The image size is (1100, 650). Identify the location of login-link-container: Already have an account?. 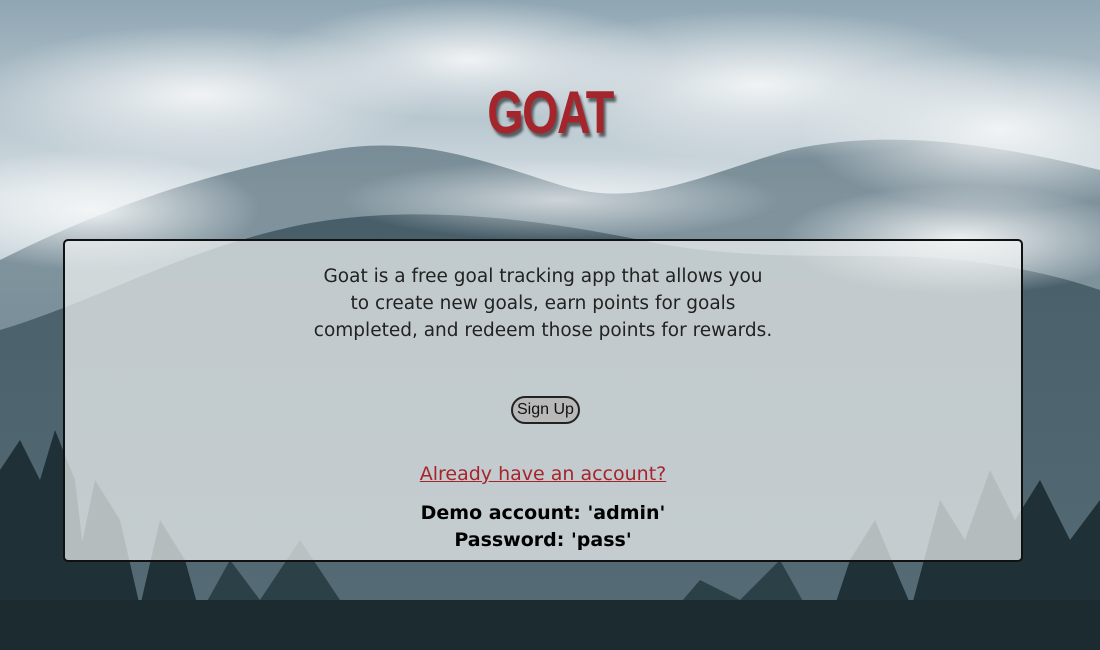
(543, 474).